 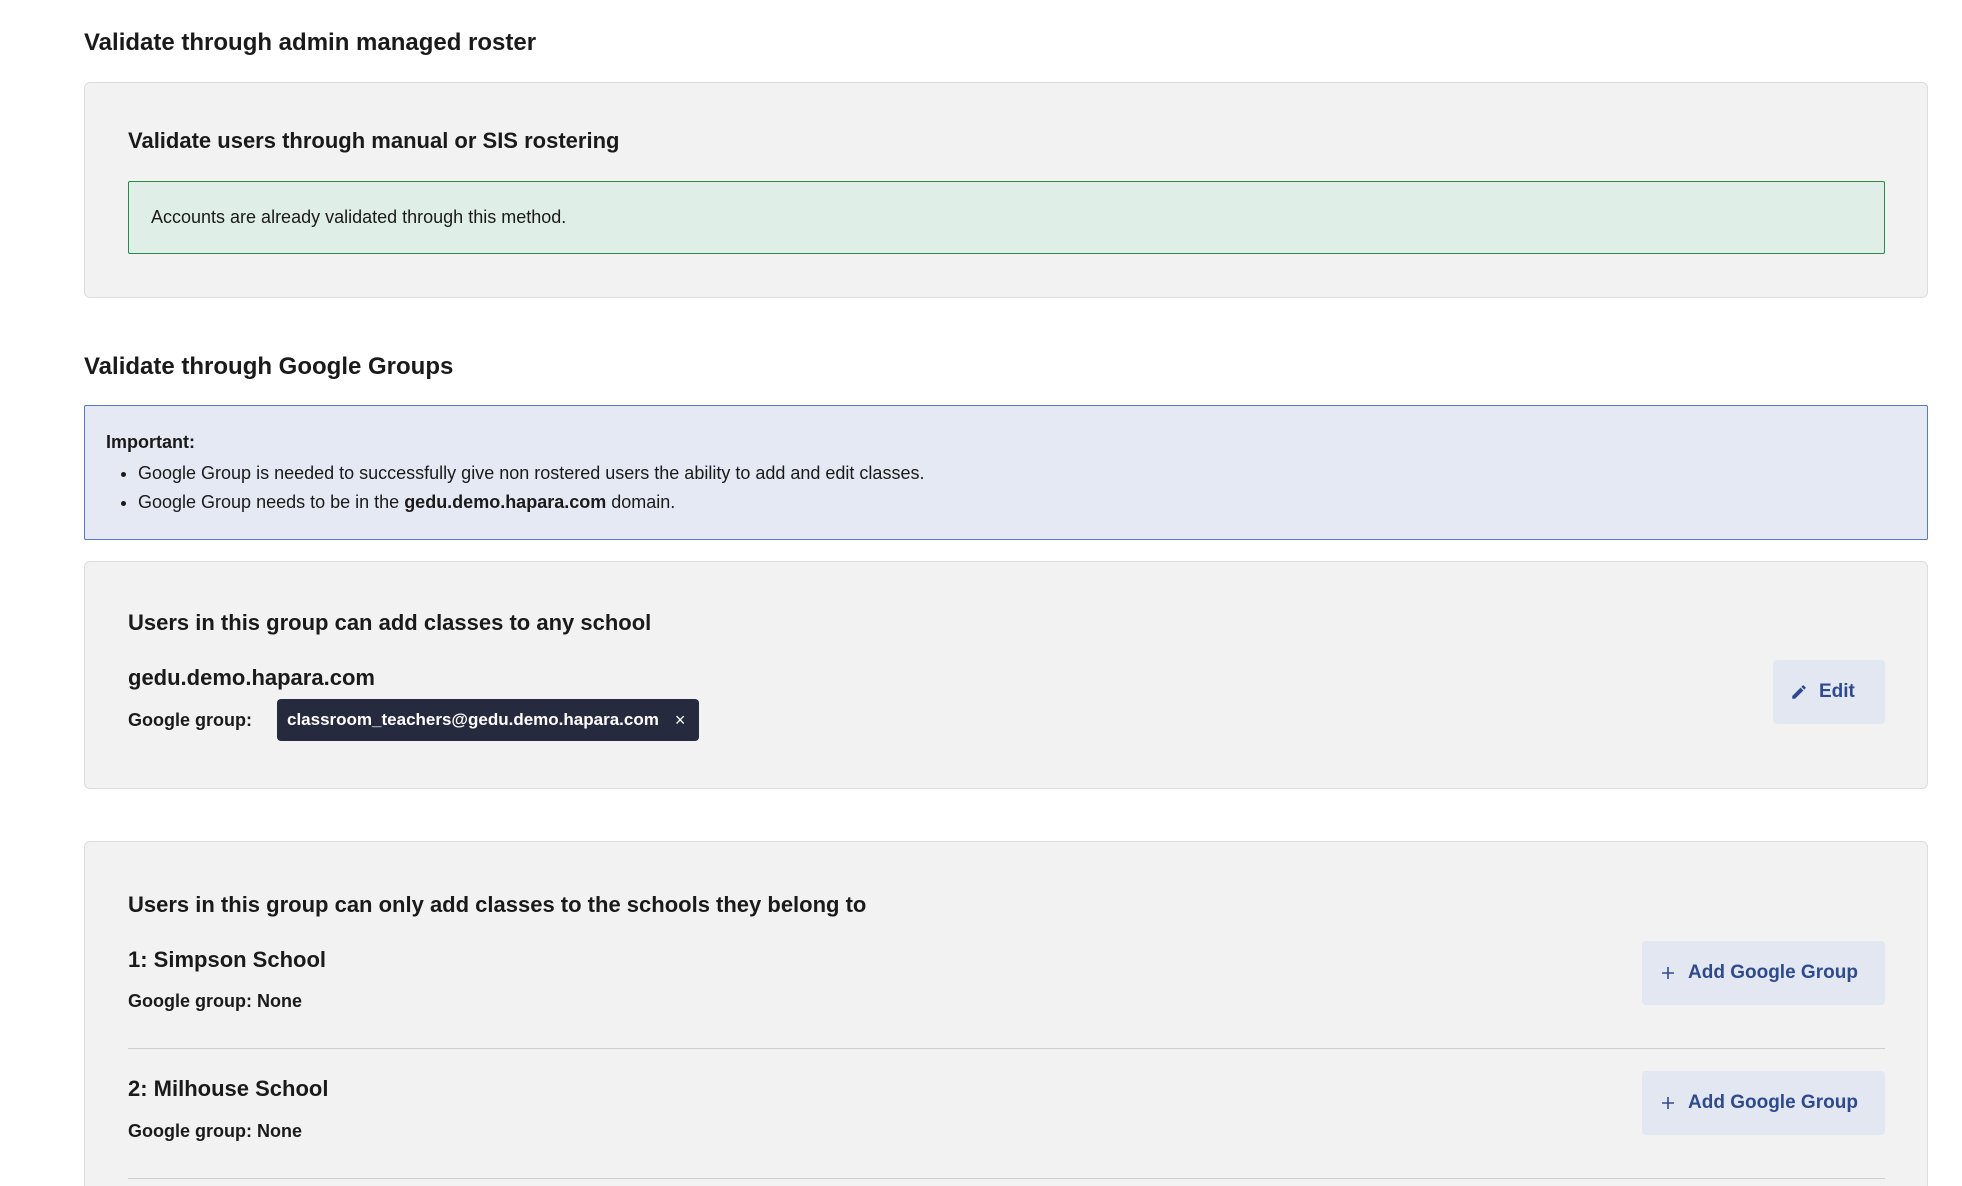 What do you see at coordinates (190, 720) in the screenshot?
I see `google-group-label: Google group:` at bounding box center [190, 720].